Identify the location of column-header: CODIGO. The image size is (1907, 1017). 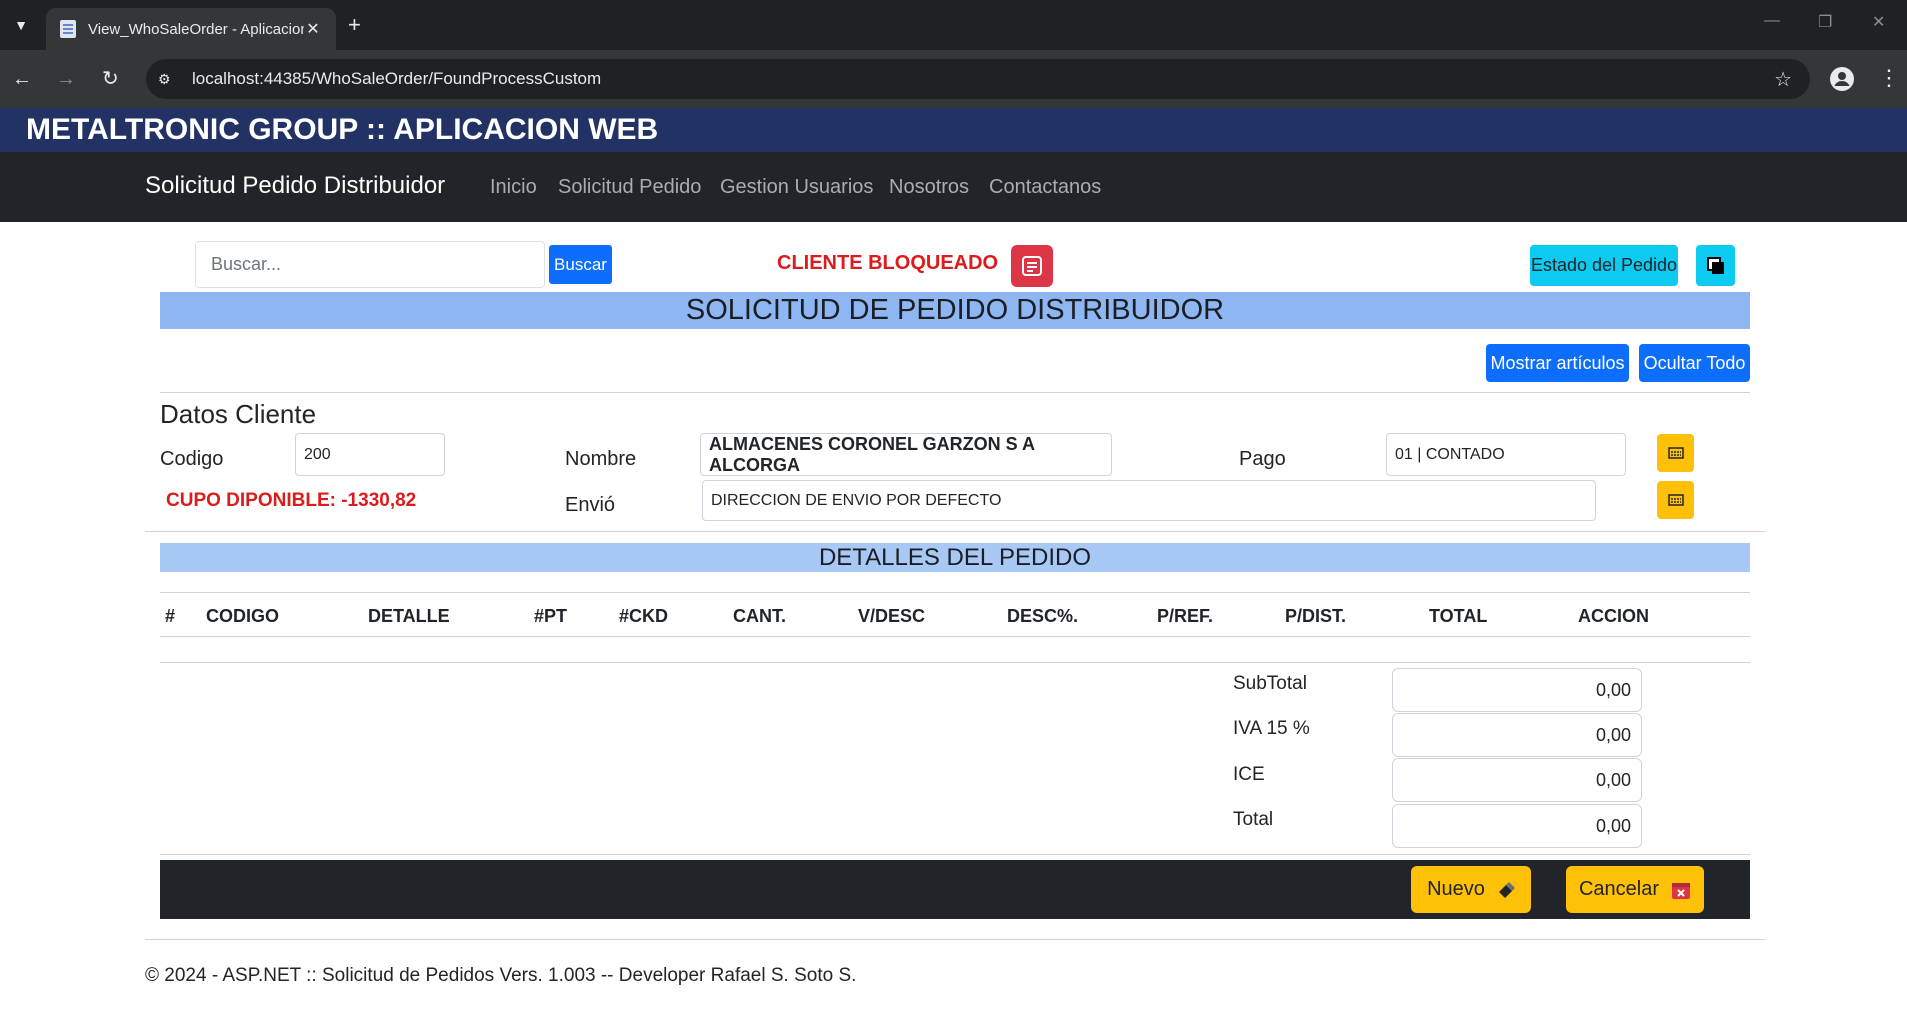
(243, 616).